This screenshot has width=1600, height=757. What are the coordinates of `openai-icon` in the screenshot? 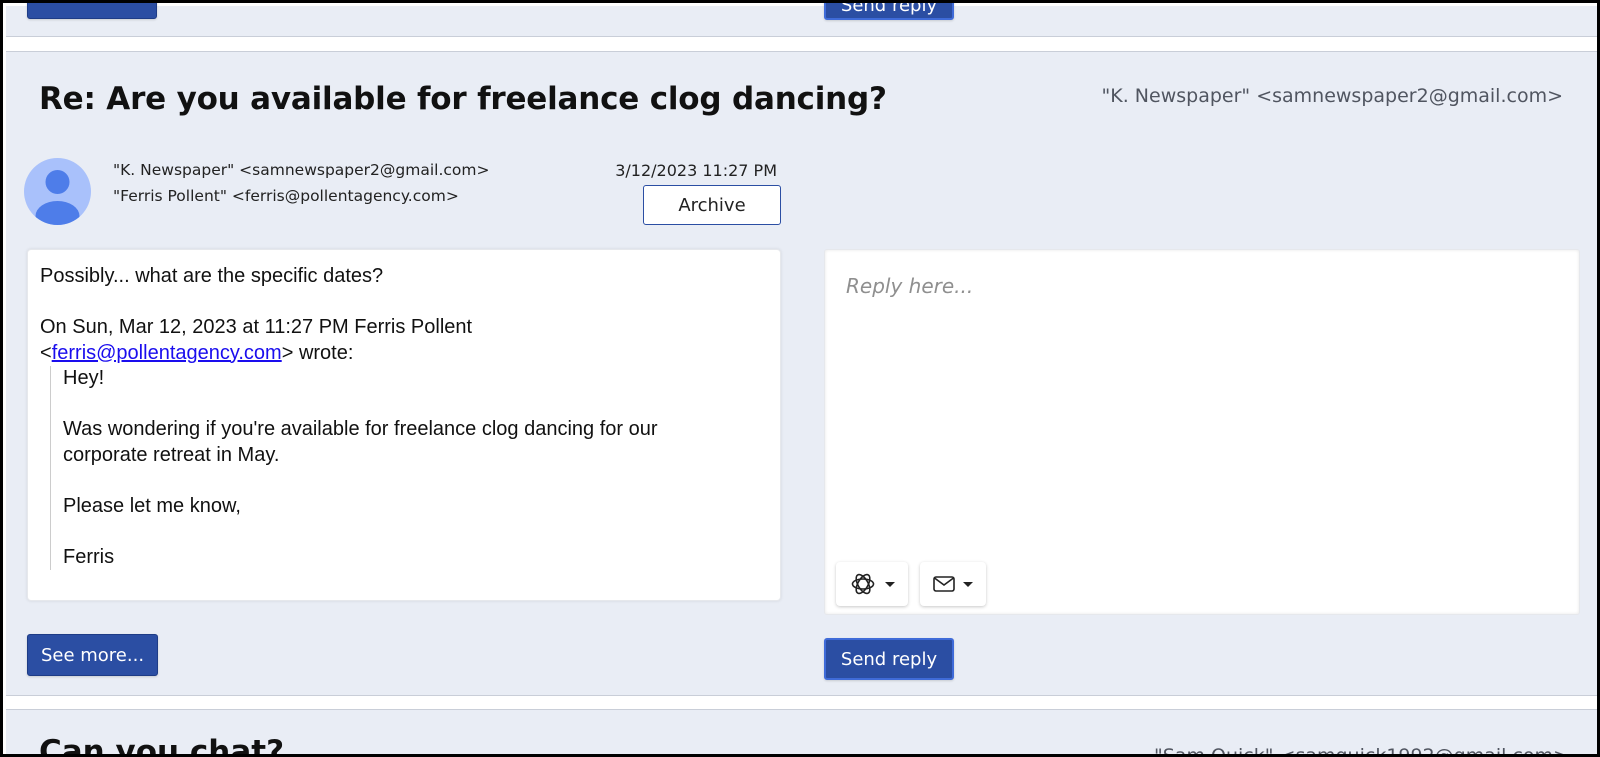 It's located at (863, 584).